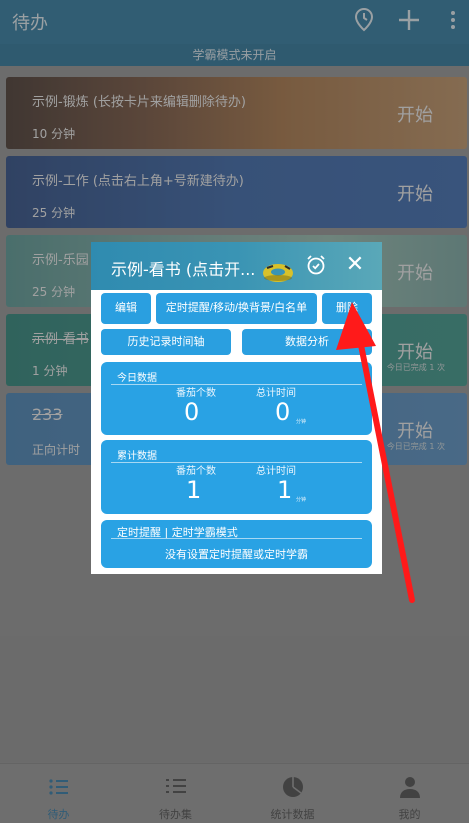 The height and width of the screenshot is (823, 469). Describe the element at coordinates (278, 273) in the screenshot. I see `swim-ring-icon` at that location.